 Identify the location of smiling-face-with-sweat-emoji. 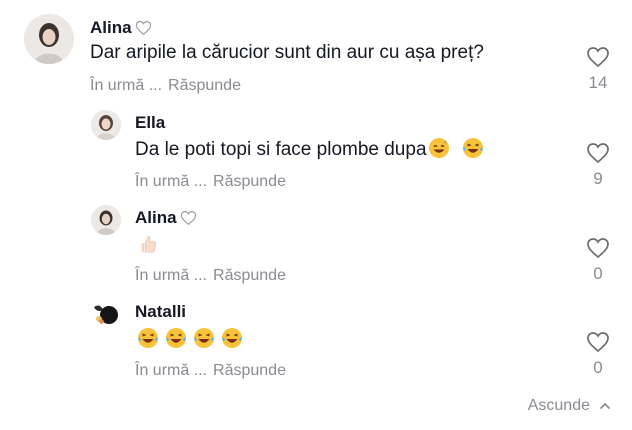
(439, 148).